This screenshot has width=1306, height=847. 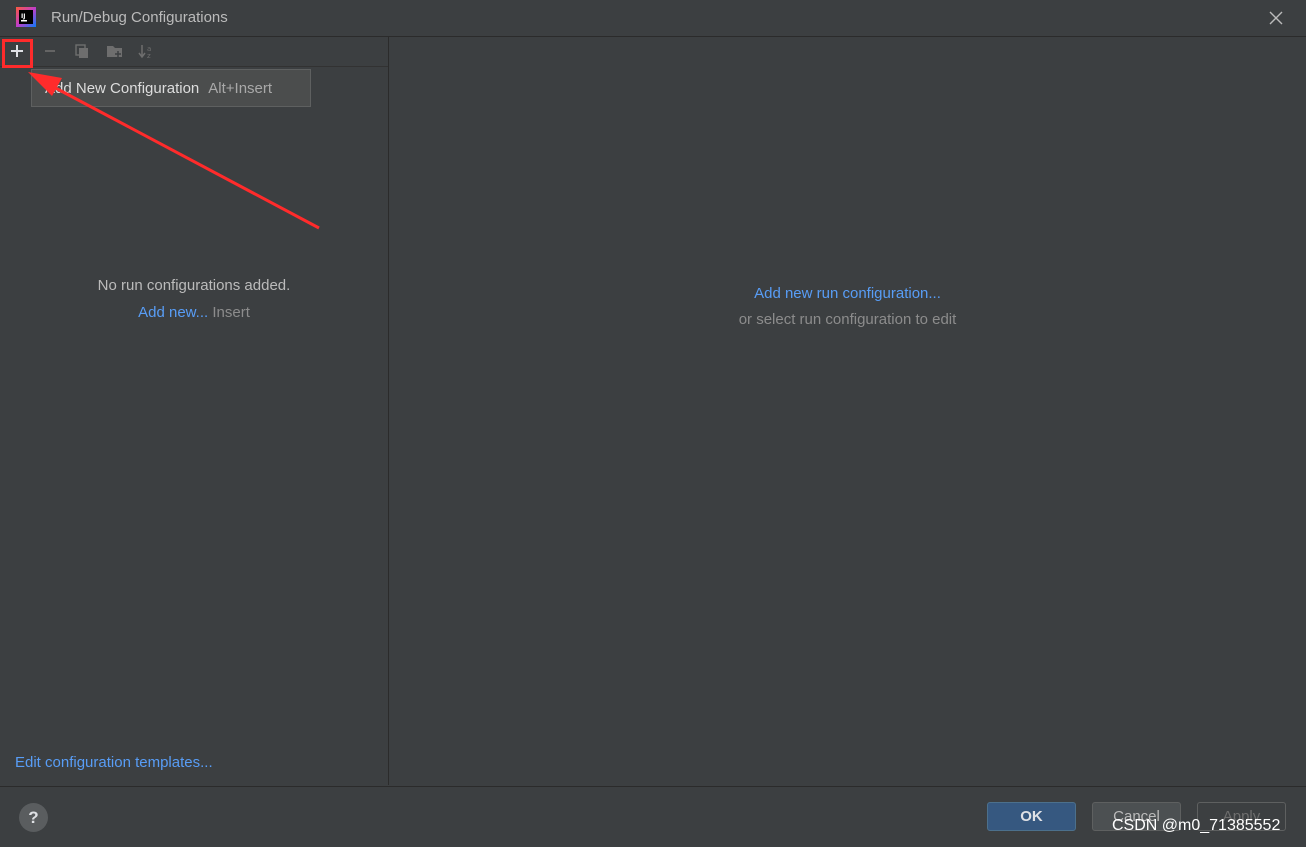 I want to click on watermark: CSDN @m0_71385552, so click(x=1196, y=825).